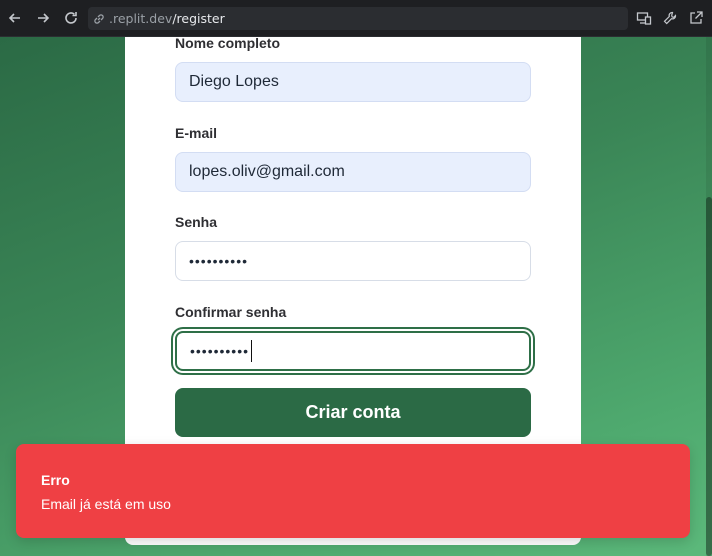 The height and width of the screenshot is (556, 712). What do you see at coordinates (353, 412) in the screenshot?
I see `create-account-button: Criar conta` at bounding box center [353, 412].